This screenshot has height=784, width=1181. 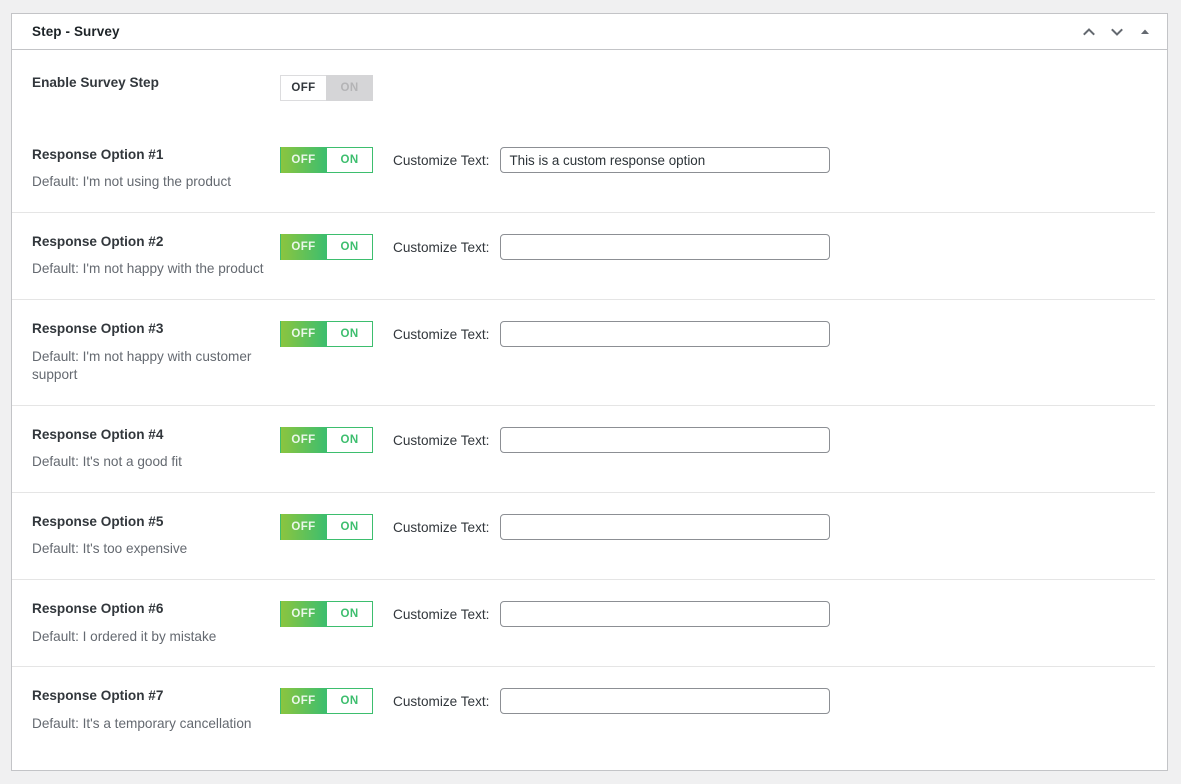 What do you see at coordinates (132, 182) in the screenshot?
I see `response-option-default-text: Default: I'm not using the product` at bounding box center [132, 182].